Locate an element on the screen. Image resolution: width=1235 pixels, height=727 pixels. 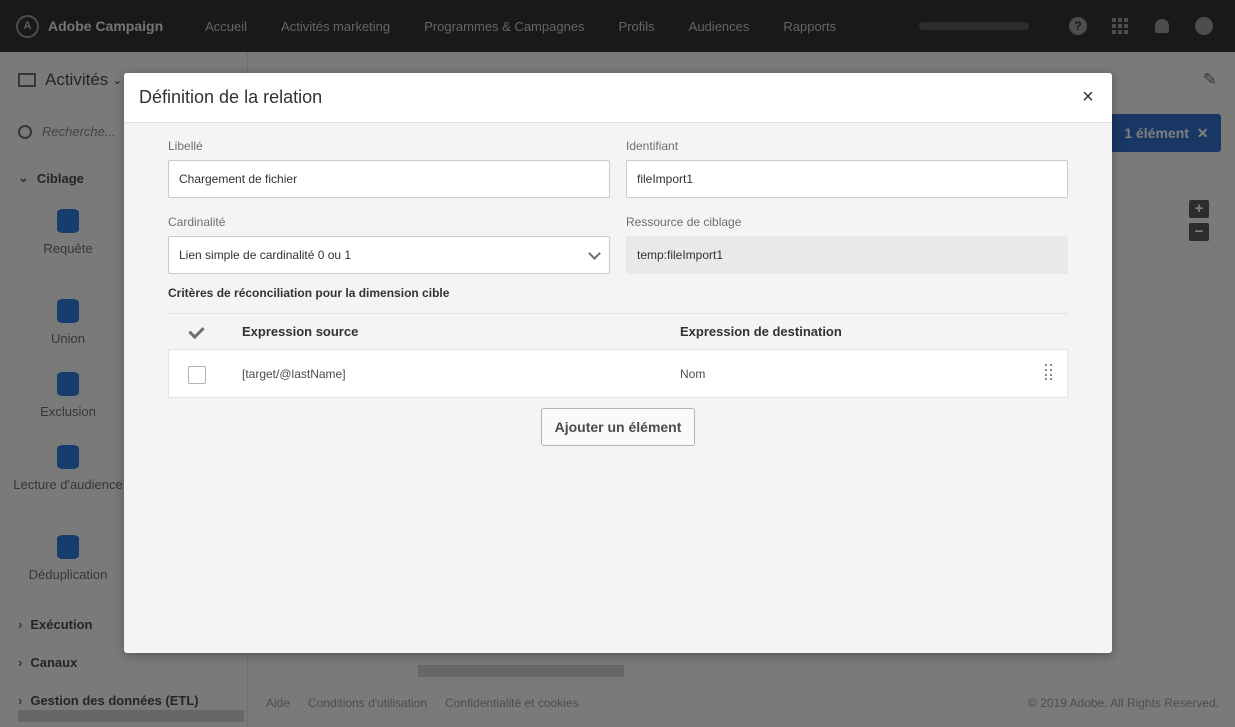
close-button: × is located at coordinates (1088, 97).